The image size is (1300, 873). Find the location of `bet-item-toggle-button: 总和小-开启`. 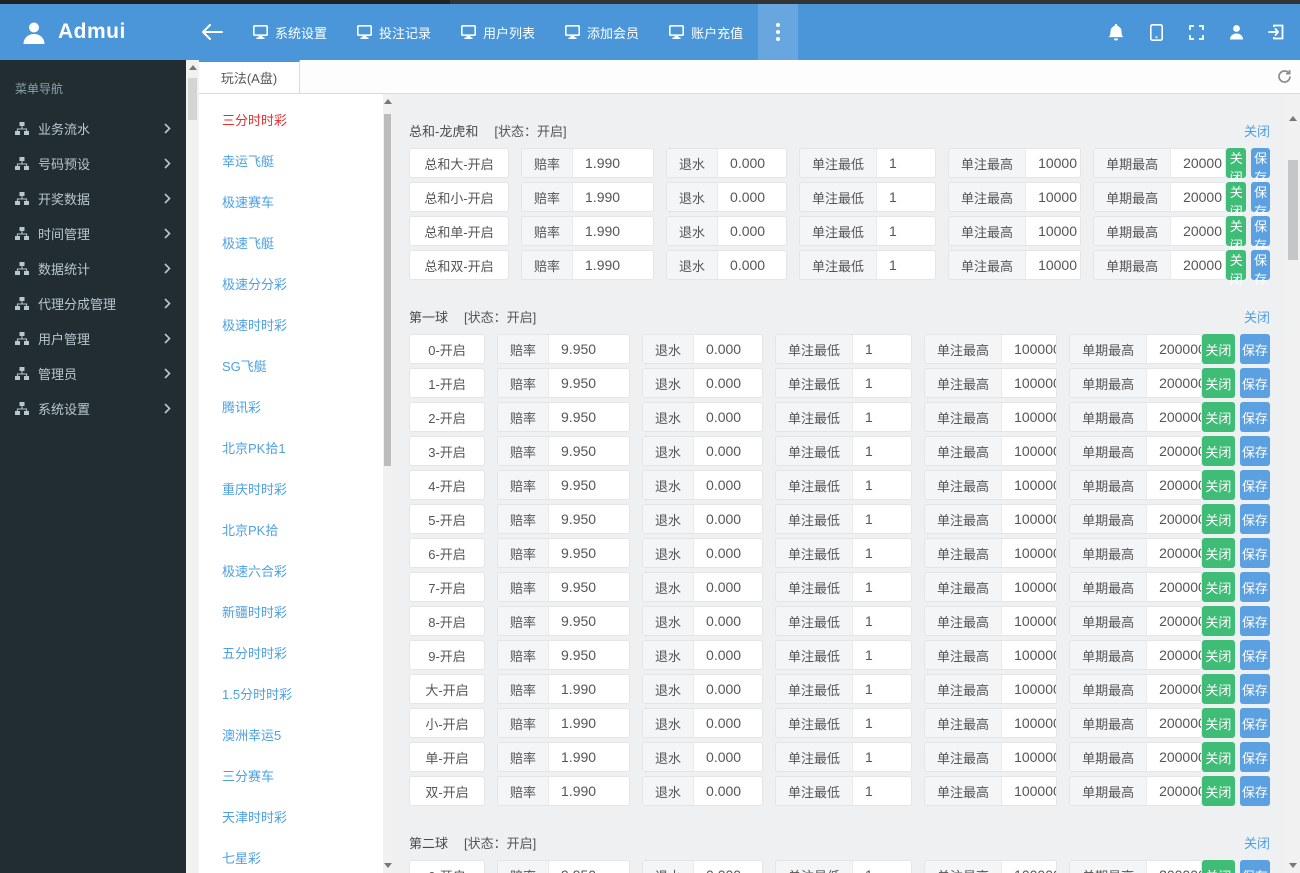

bet-item-toggle-button: 总和小-开启 is located at coordinates (459, 197).